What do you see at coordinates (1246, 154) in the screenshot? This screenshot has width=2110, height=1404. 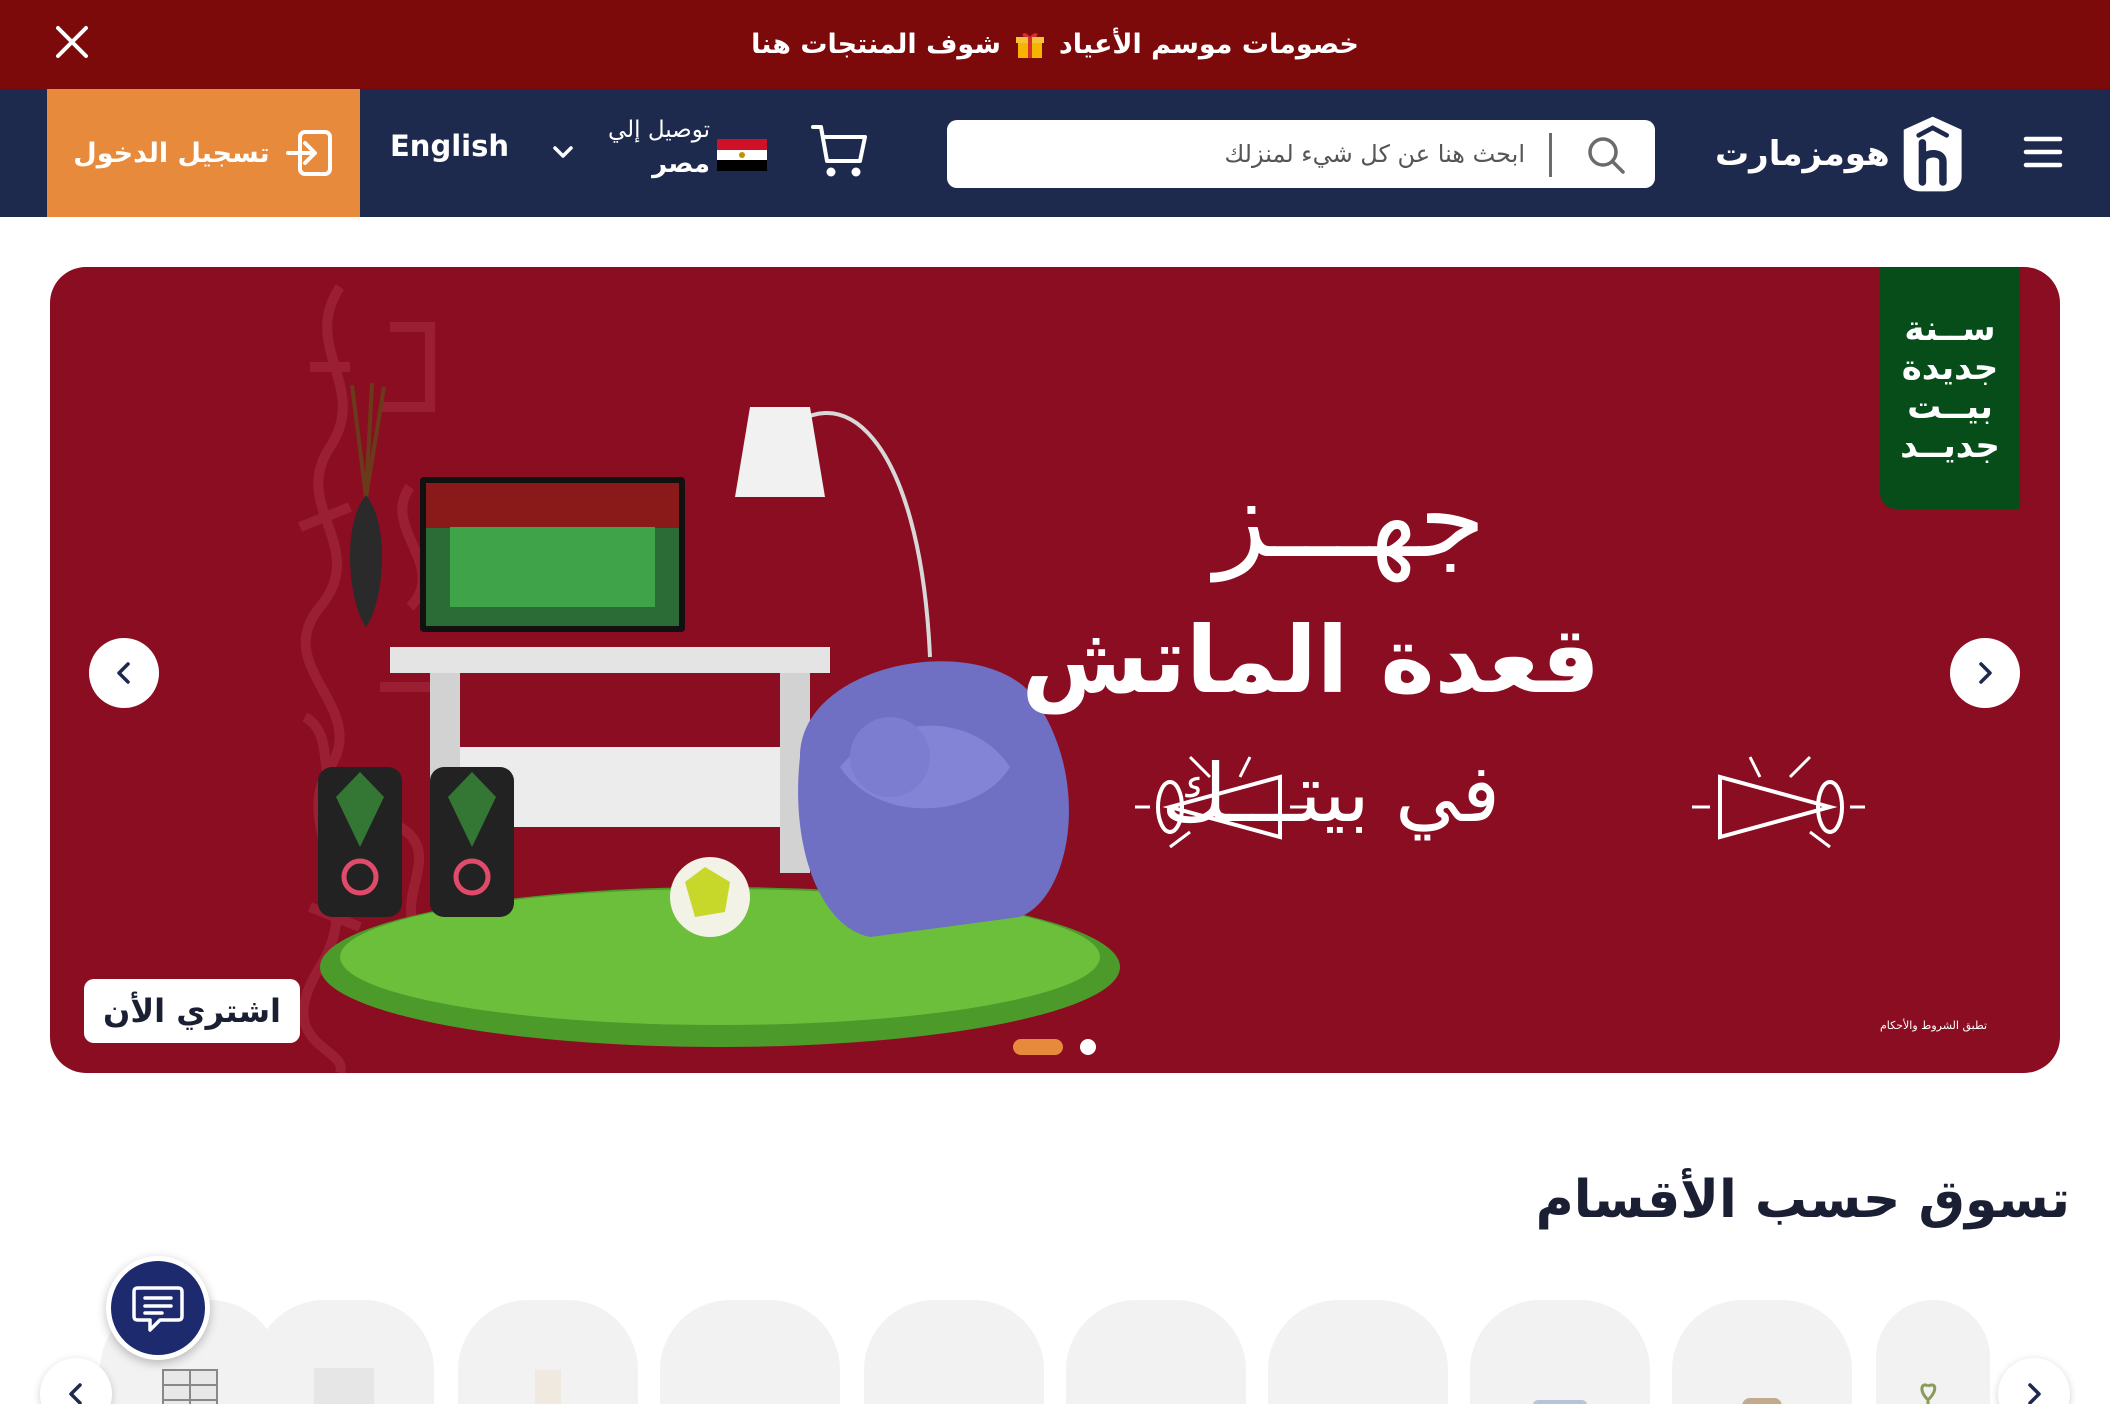 I see `search-input` at bounding box center [1246, 154].